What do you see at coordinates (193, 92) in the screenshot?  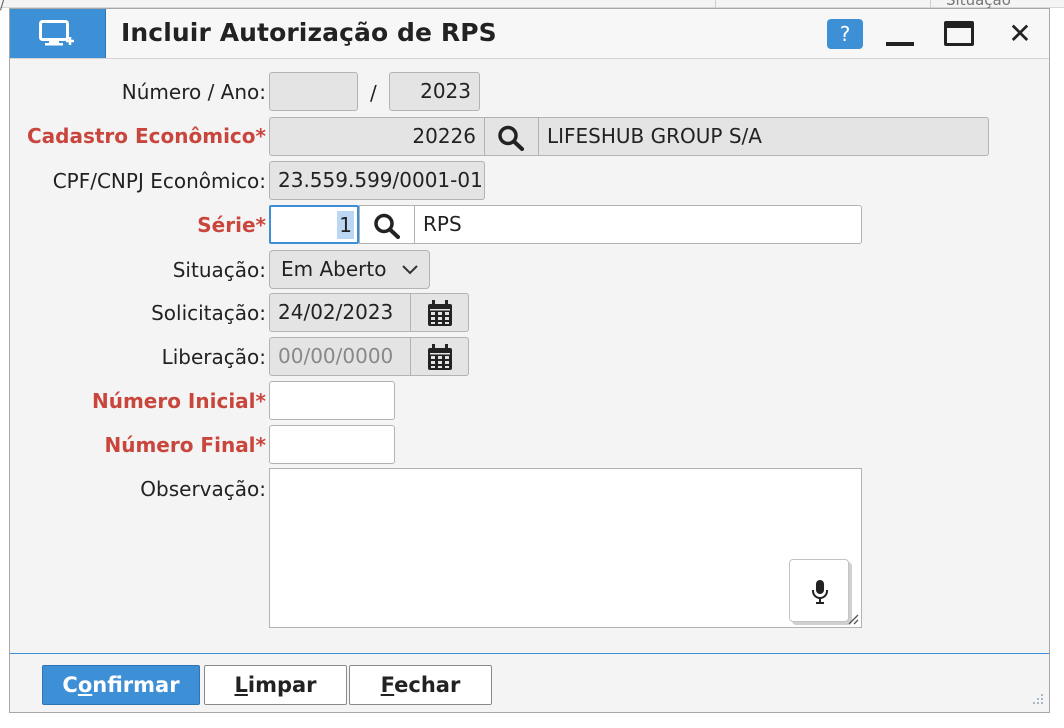 I see `numero-ano-label: Número / Ano:` at bounding box center [193, 92].